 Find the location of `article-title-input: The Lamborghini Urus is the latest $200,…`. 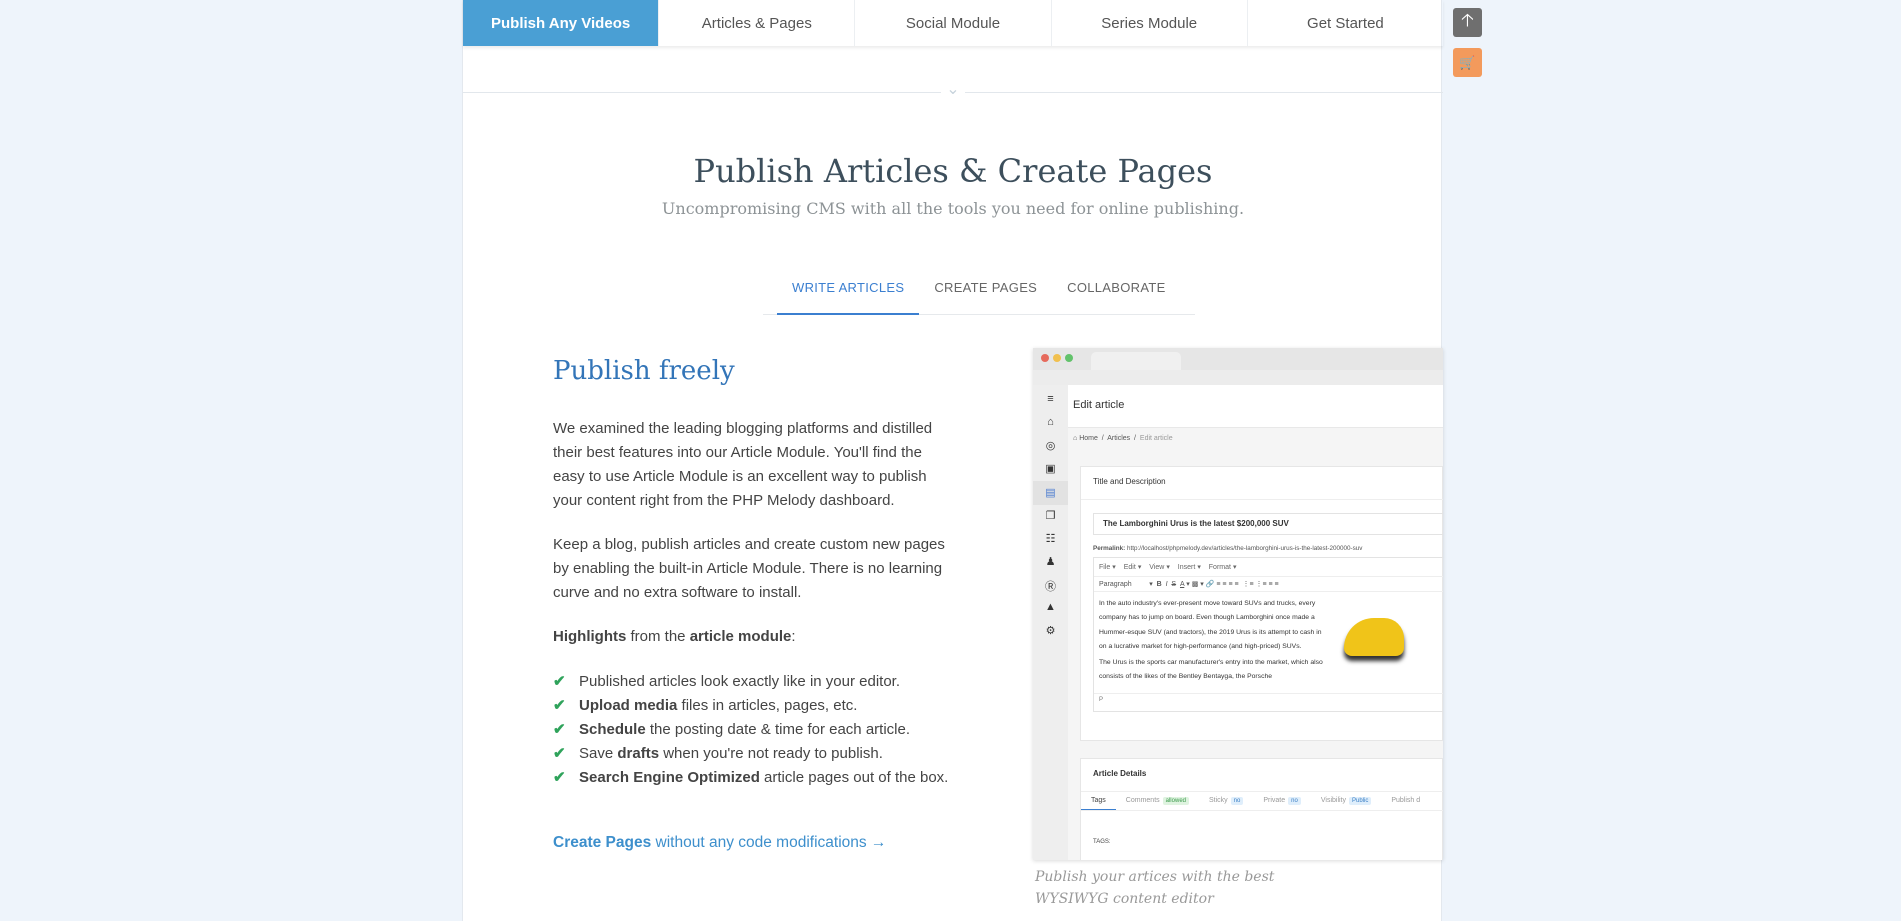

article-title-input: The Lamborghini Urus is the latest $200,… is located at coordinates (1268, 524).